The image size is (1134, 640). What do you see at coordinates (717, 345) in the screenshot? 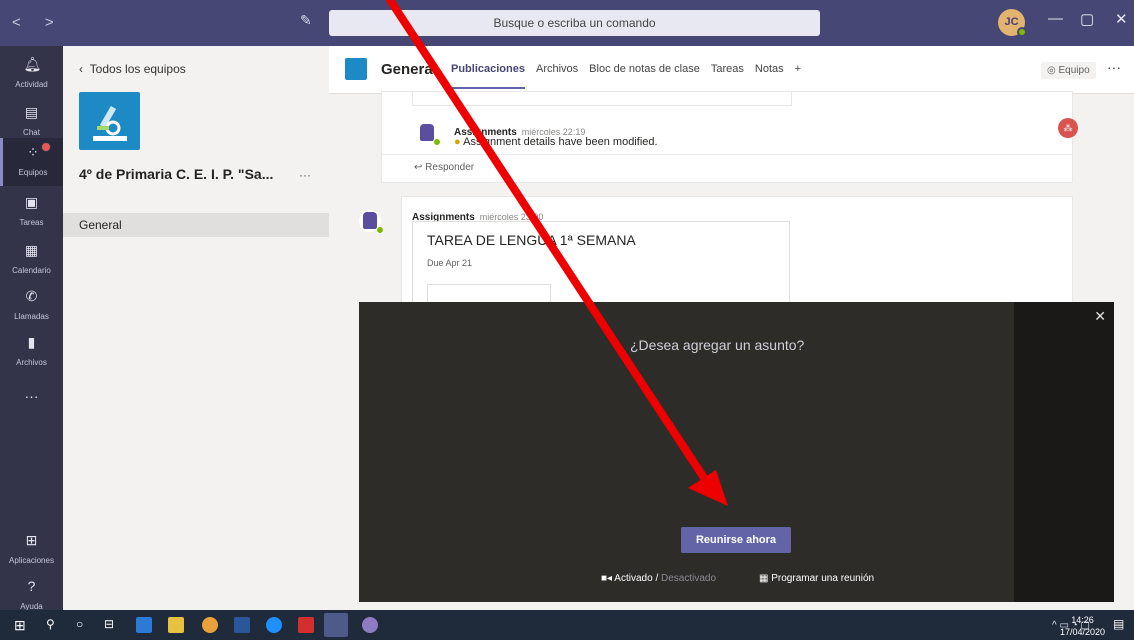
I see `subject-input: ¿Desea agregar un asunto?` at bounding box center [717, 345].